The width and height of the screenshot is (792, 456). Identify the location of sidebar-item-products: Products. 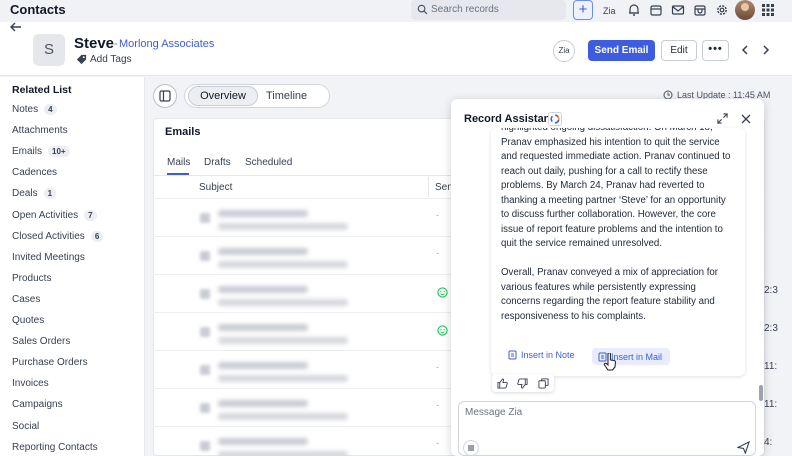
(31, 278).